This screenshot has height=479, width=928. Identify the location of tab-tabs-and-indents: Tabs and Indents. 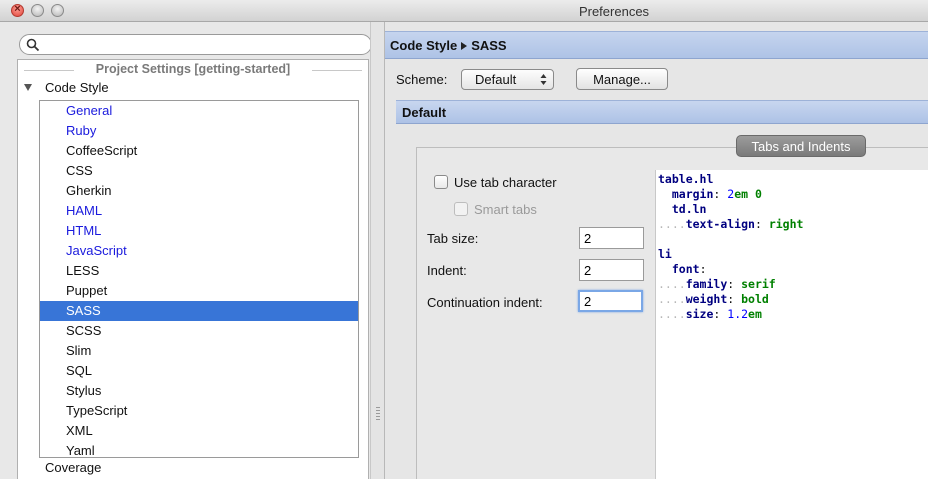
(801, 146).